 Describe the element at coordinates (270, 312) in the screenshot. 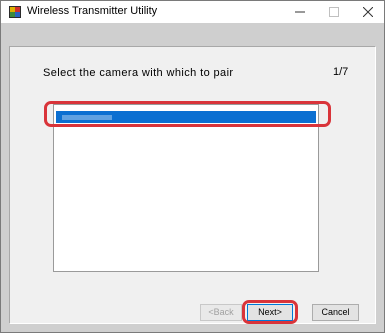

I see `next-button: Next>` at that location.